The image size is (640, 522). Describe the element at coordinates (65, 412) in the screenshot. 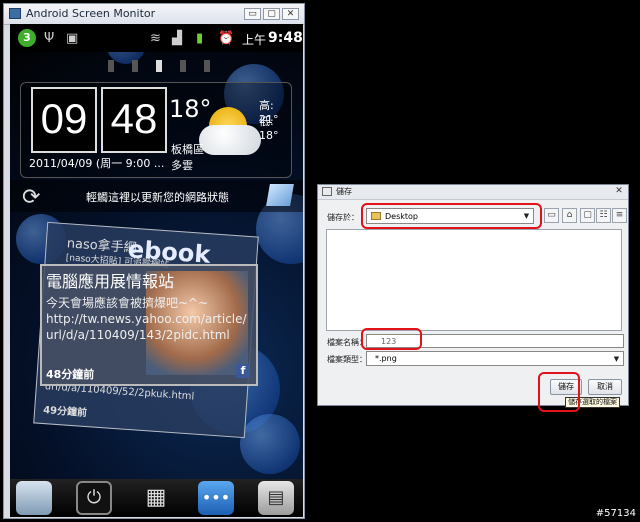

I see `back-ago: 49分鐘前` at that location.